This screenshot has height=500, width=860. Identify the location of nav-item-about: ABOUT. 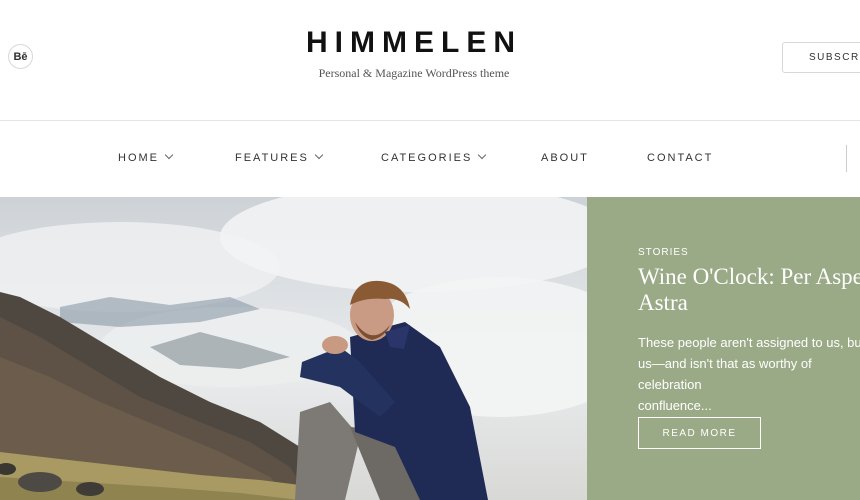
(565, 158).